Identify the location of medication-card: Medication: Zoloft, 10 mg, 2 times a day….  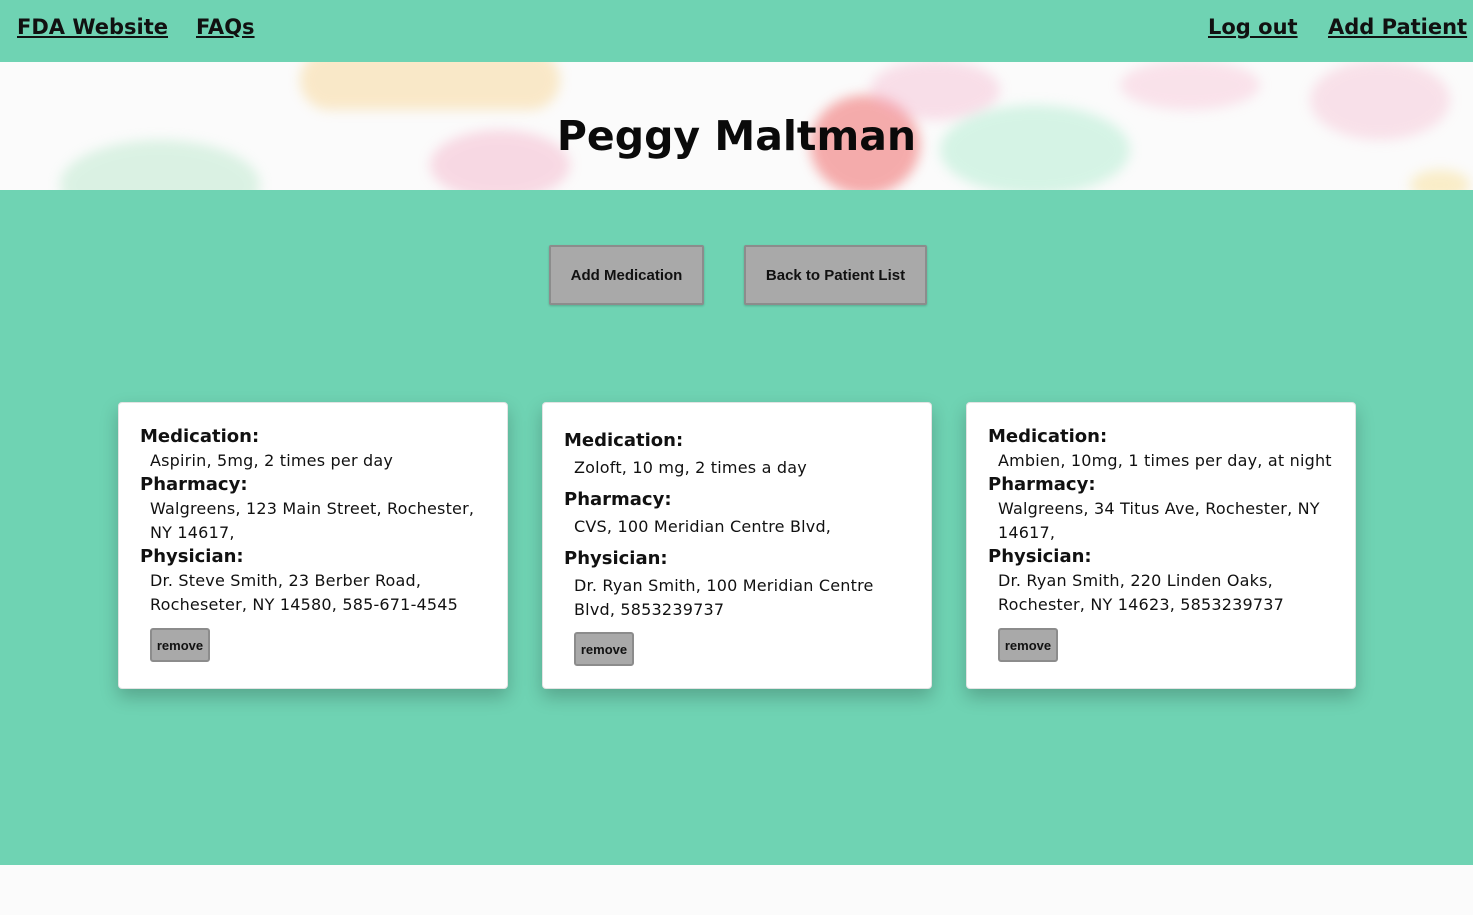
(737, 545).